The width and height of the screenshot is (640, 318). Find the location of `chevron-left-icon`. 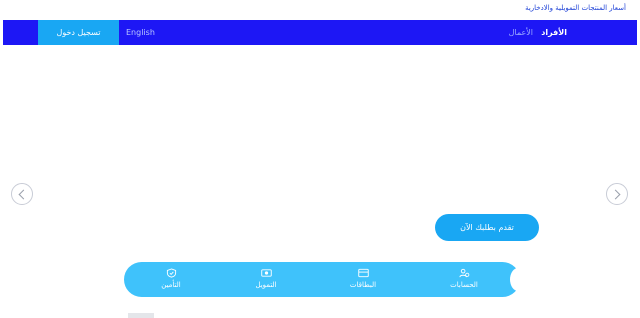

chevron-left-icon is located at coordinates (23, 194).